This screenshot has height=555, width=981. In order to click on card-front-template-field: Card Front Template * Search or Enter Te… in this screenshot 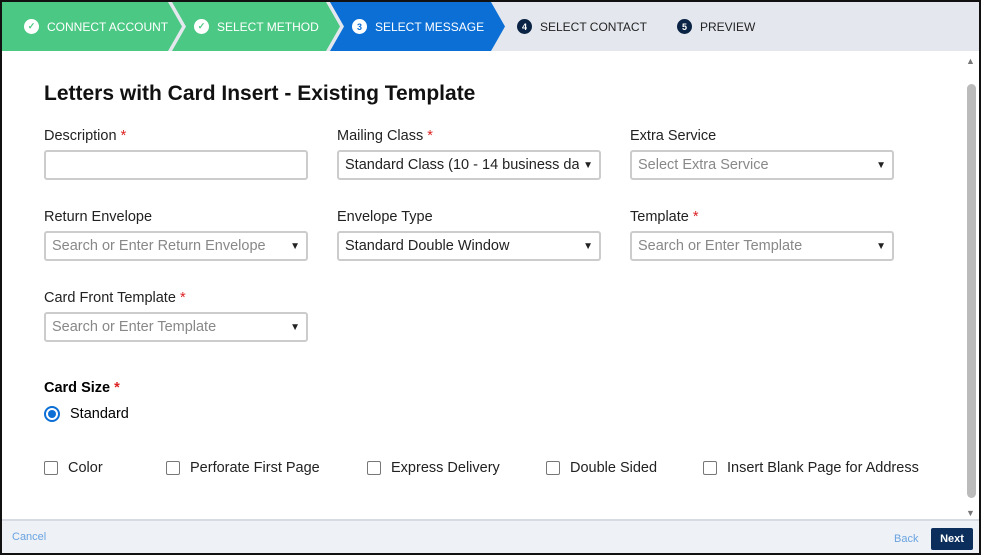, I will do `click(176, 316)`.